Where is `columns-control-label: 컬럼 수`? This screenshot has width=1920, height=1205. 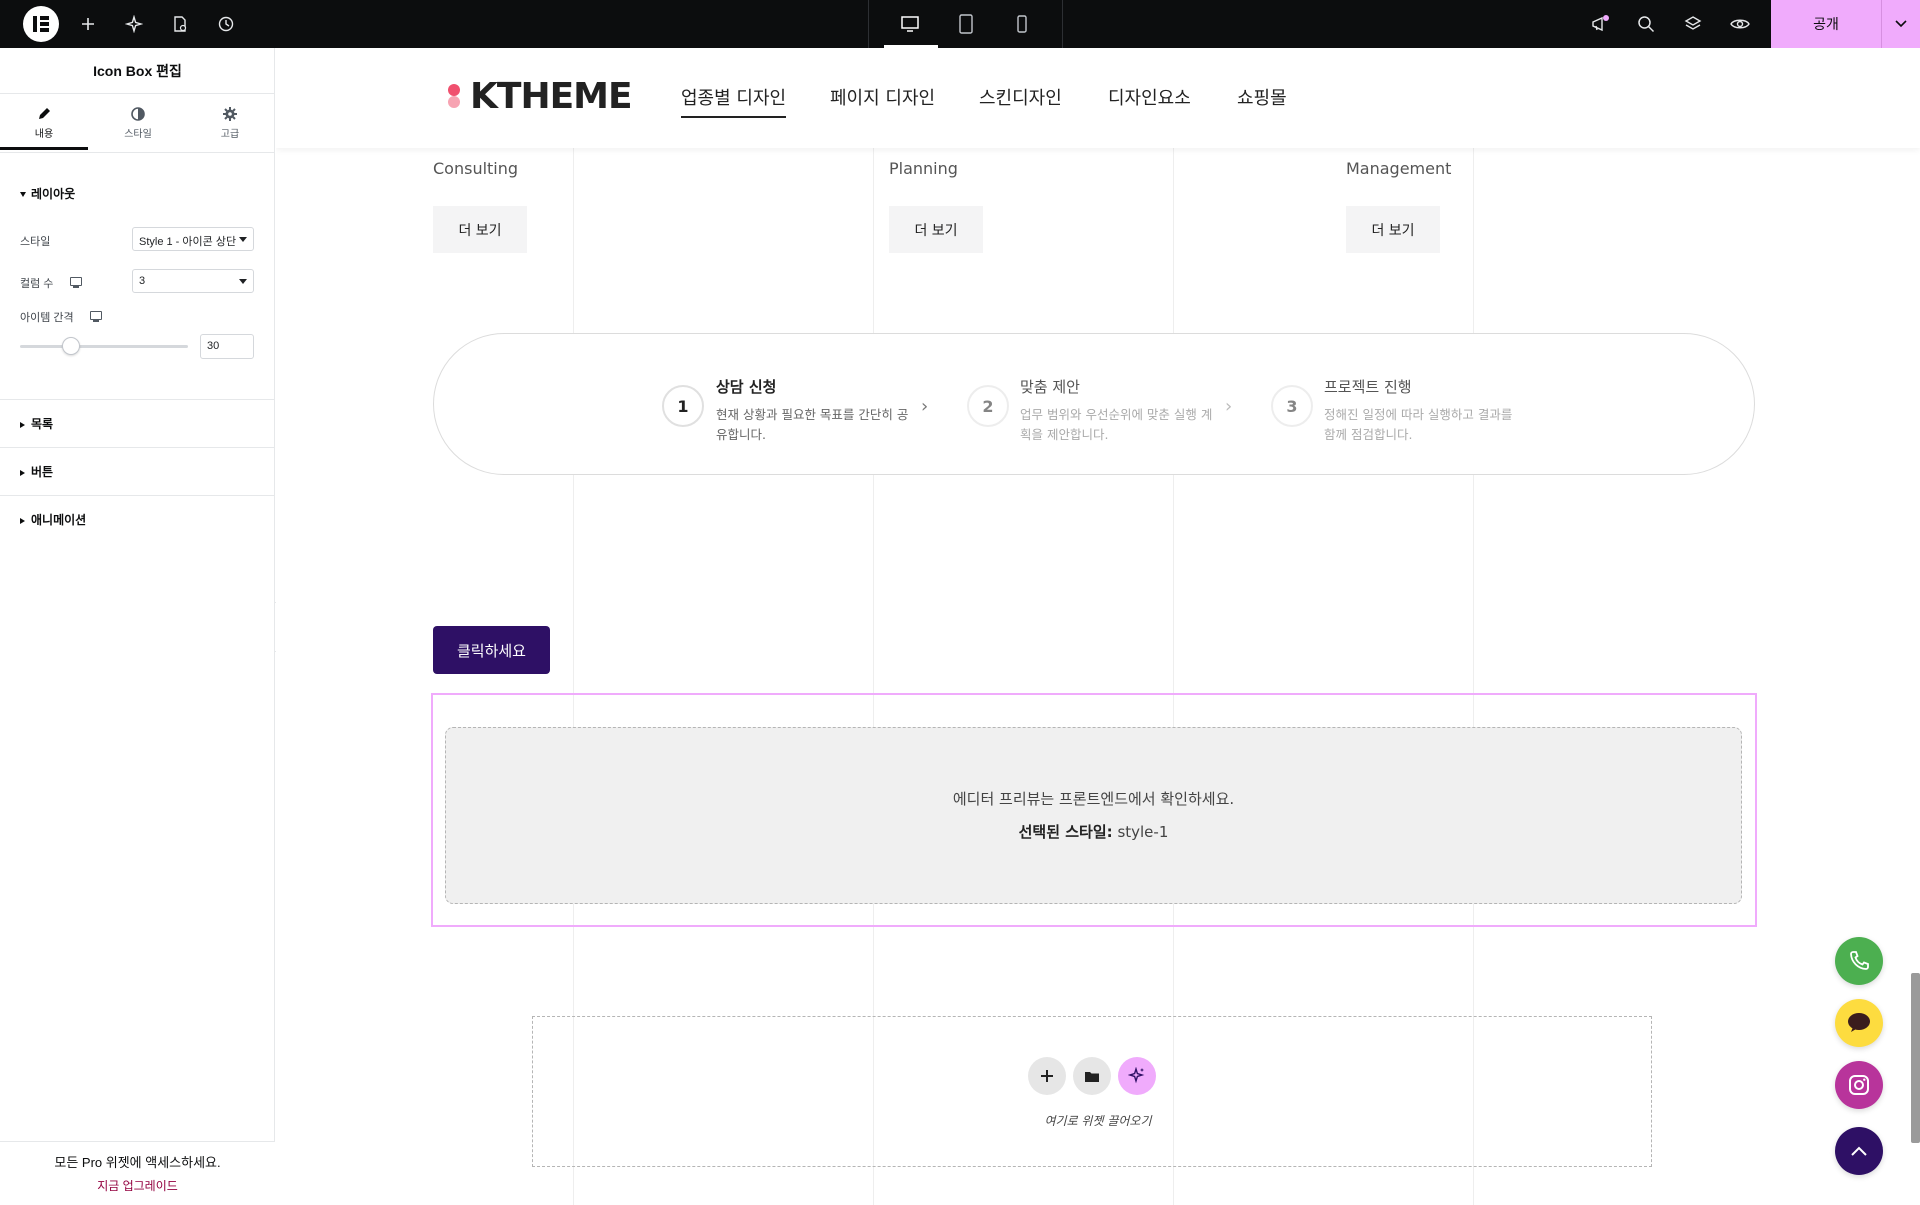 columns-control-label: 컬럼 수 is located at coordinates (37, 284).